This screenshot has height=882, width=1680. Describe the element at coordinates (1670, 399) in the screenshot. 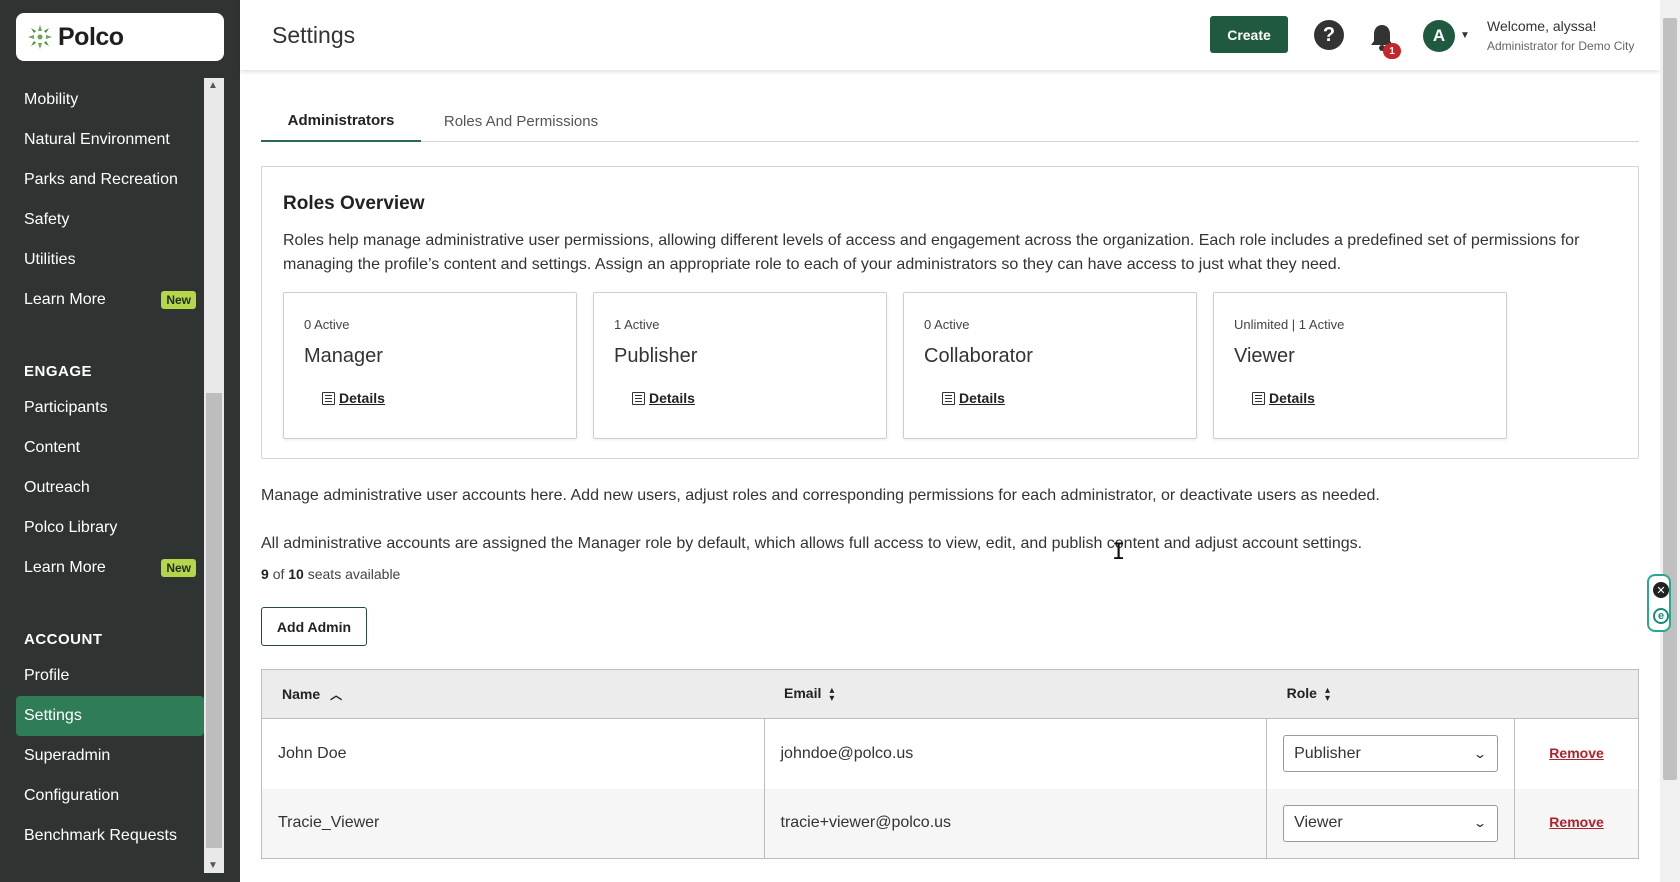

I see `page-scrollbar-thumb` at that location.